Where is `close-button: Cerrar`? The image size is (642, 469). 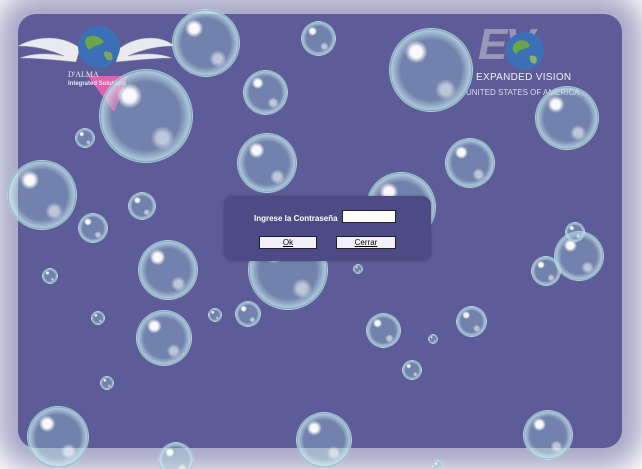
close-button: Cerrar is located at coordinates (366, 242).